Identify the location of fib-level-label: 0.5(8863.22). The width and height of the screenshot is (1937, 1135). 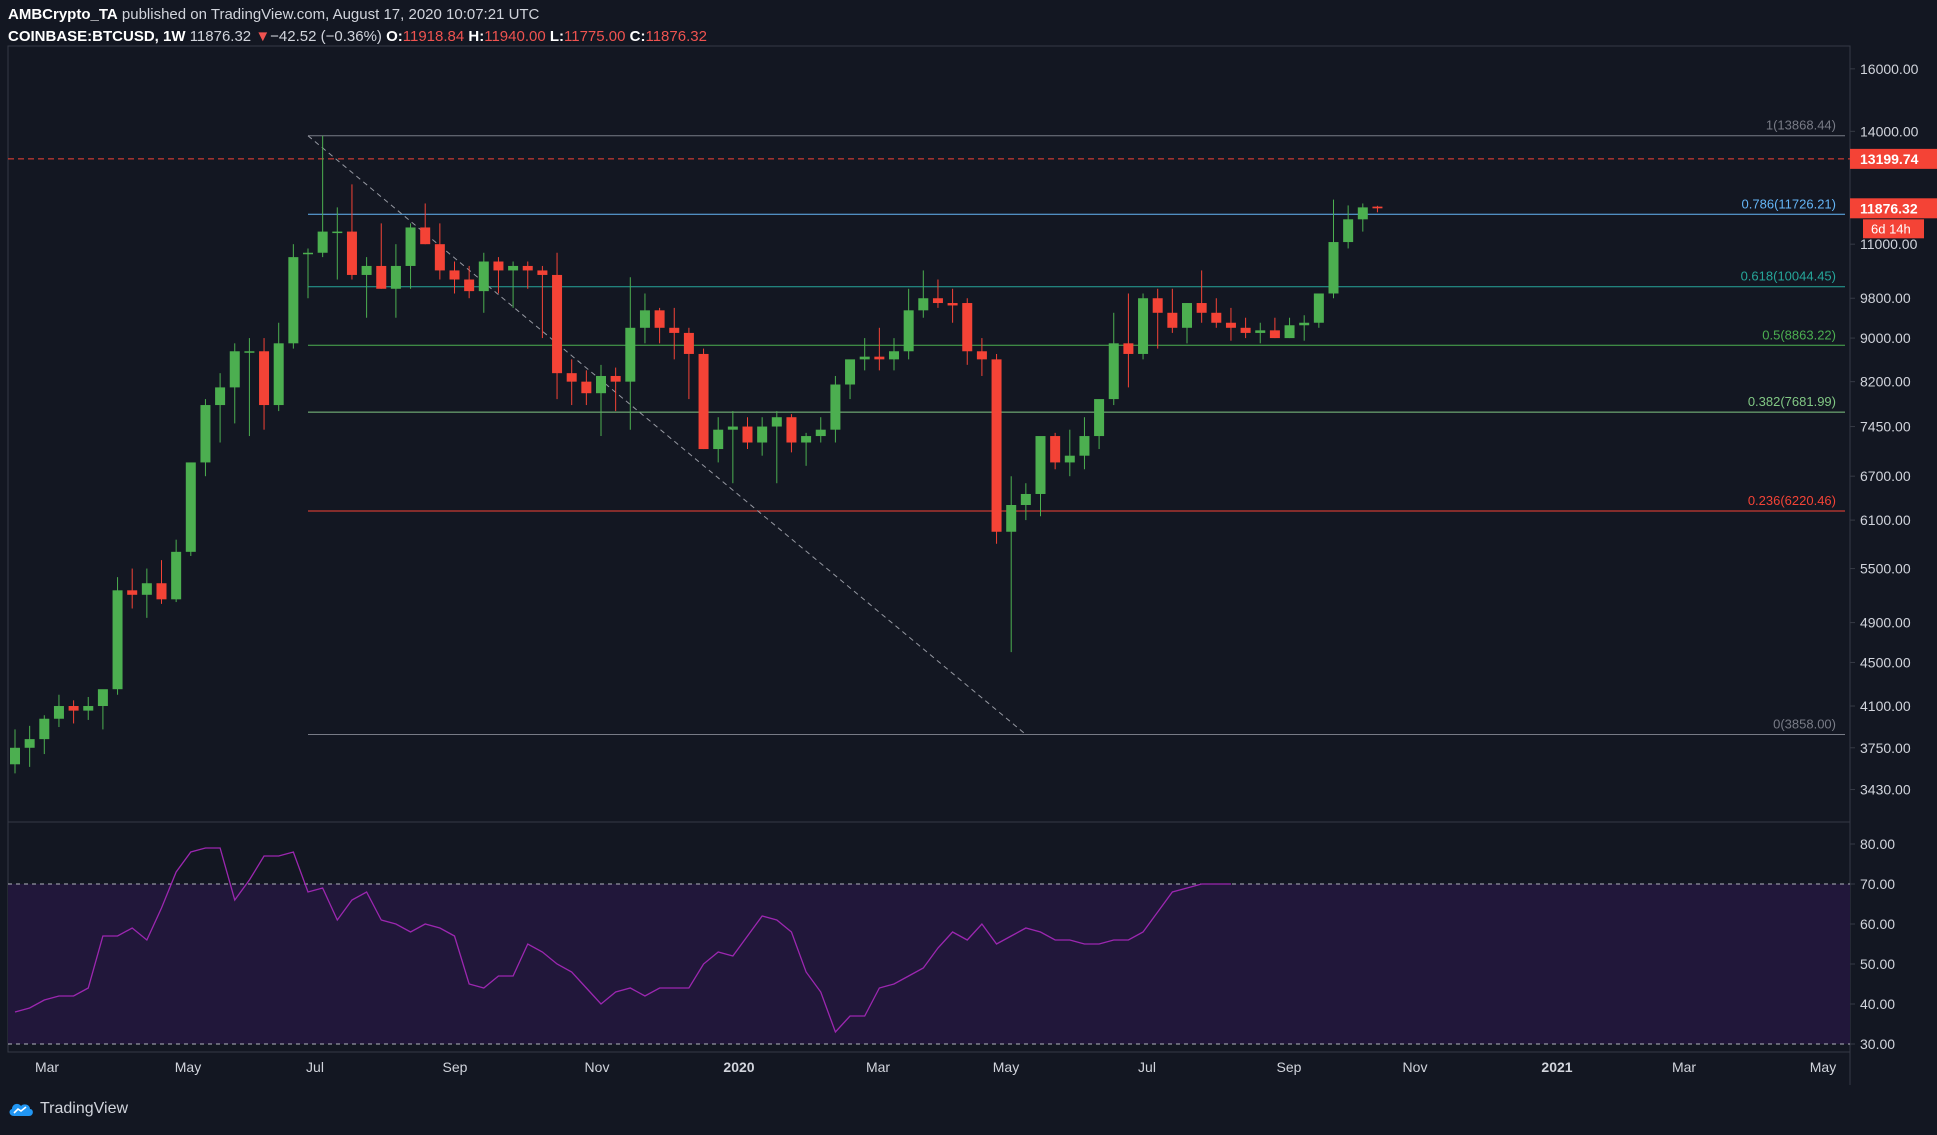
(1799, 334).